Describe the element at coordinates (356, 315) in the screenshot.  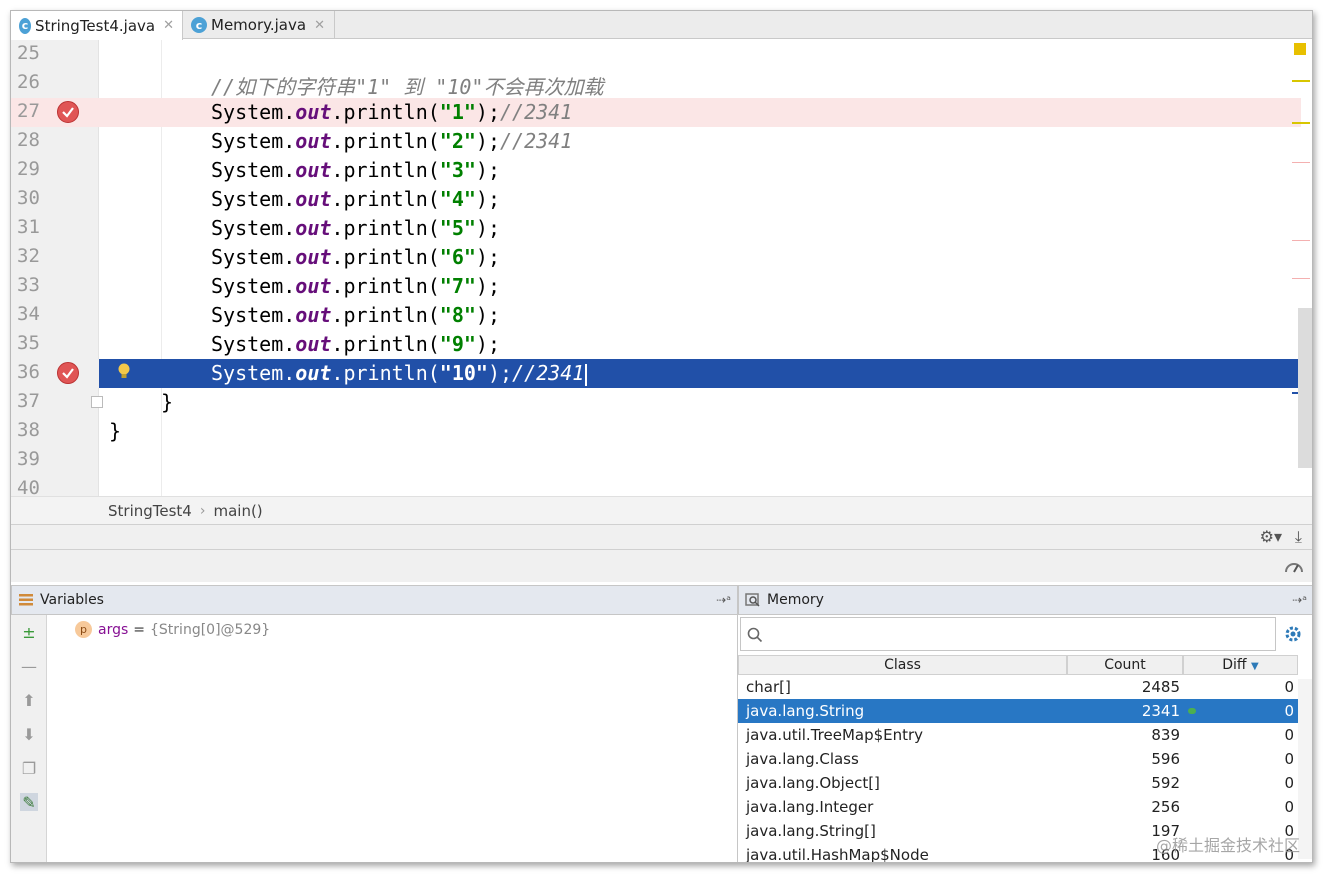
I see `code-text: System.out.println("8");` at that location.